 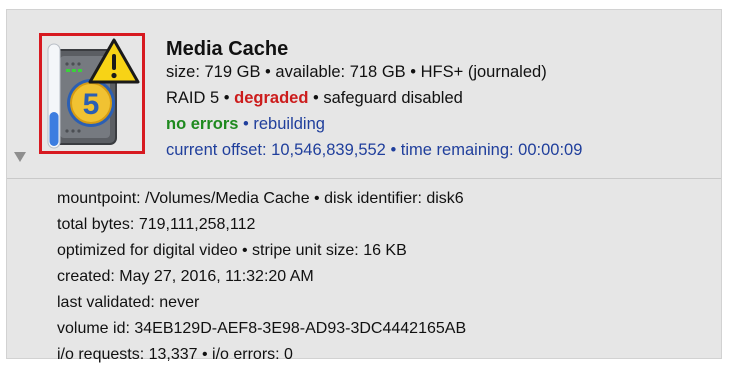 I want to click on volume-icon-highlight: 5, so click(x=92, y=93).